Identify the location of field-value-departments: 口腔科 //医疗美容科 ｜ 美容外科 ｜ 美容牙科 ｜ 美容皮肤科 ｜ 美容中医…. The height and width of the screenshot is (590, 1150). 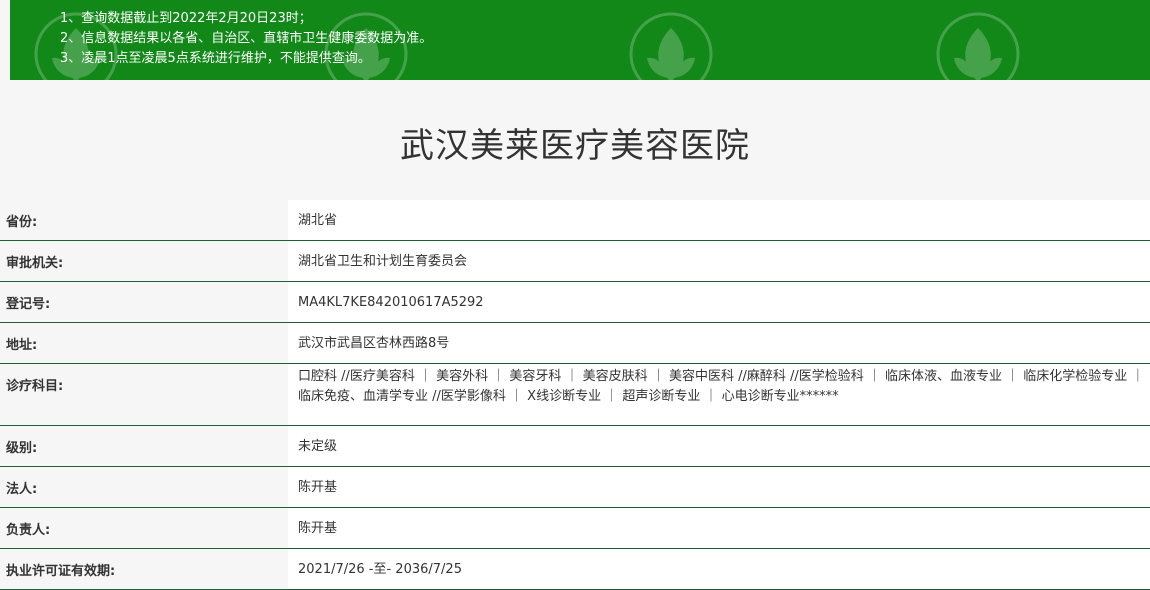
(719, 394).